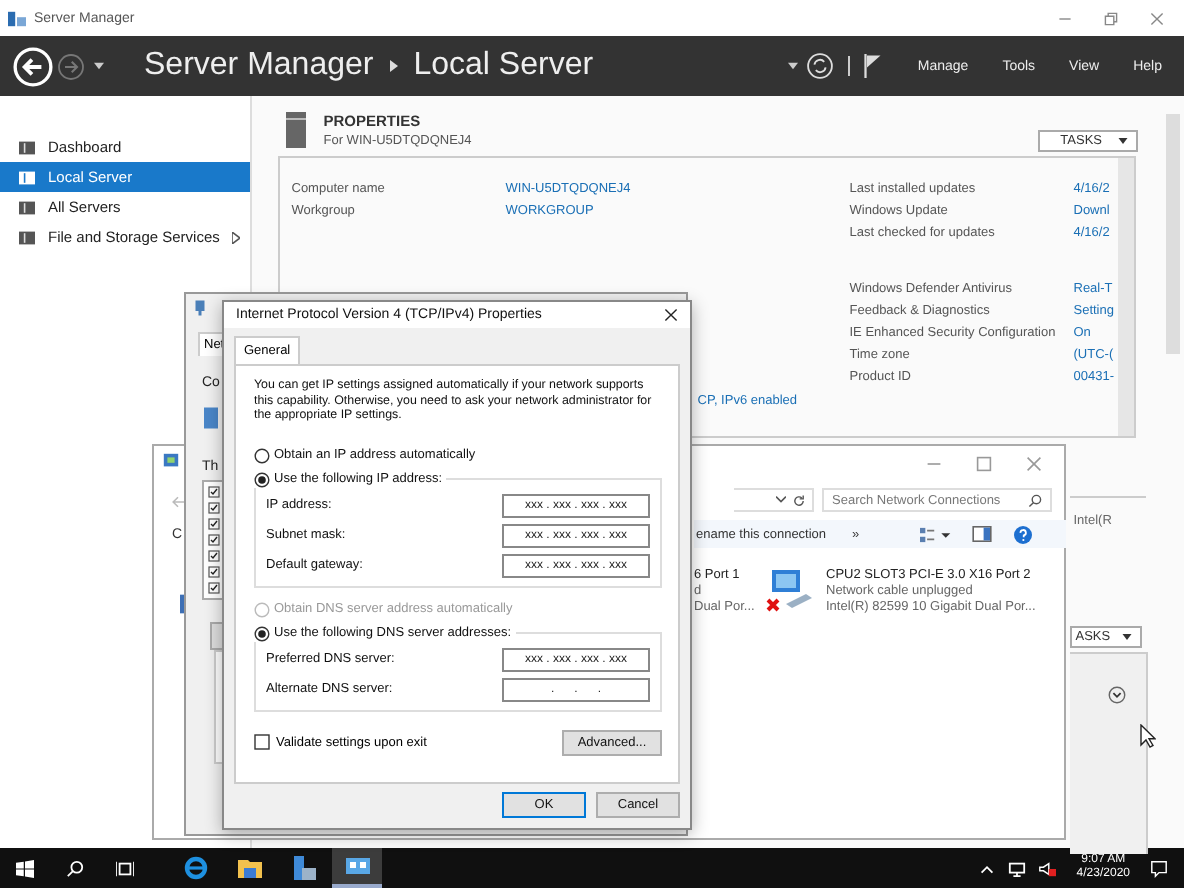  I want to click on flag-icon, so click(872, 66).